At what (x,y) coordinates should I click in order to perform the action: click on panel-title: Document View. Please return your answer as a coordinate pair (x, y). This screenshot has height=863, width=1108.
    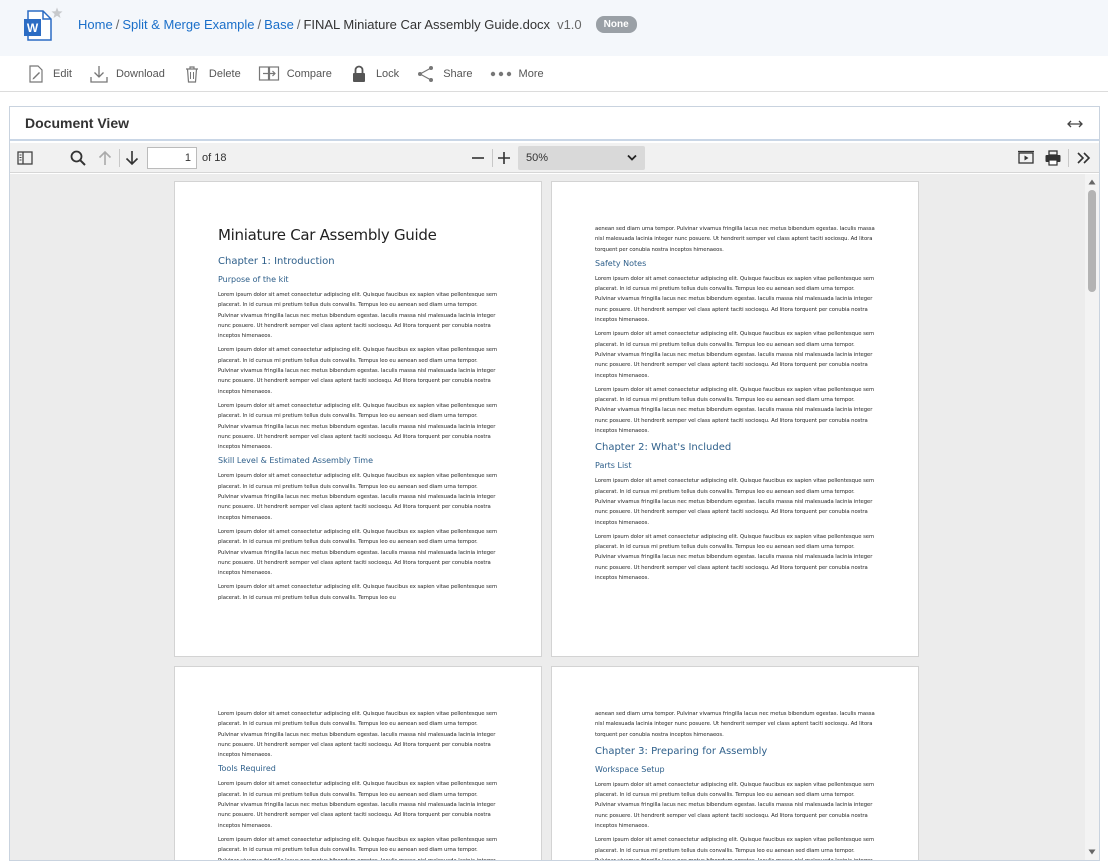
    Looking at the image, I should click on (77, 123).